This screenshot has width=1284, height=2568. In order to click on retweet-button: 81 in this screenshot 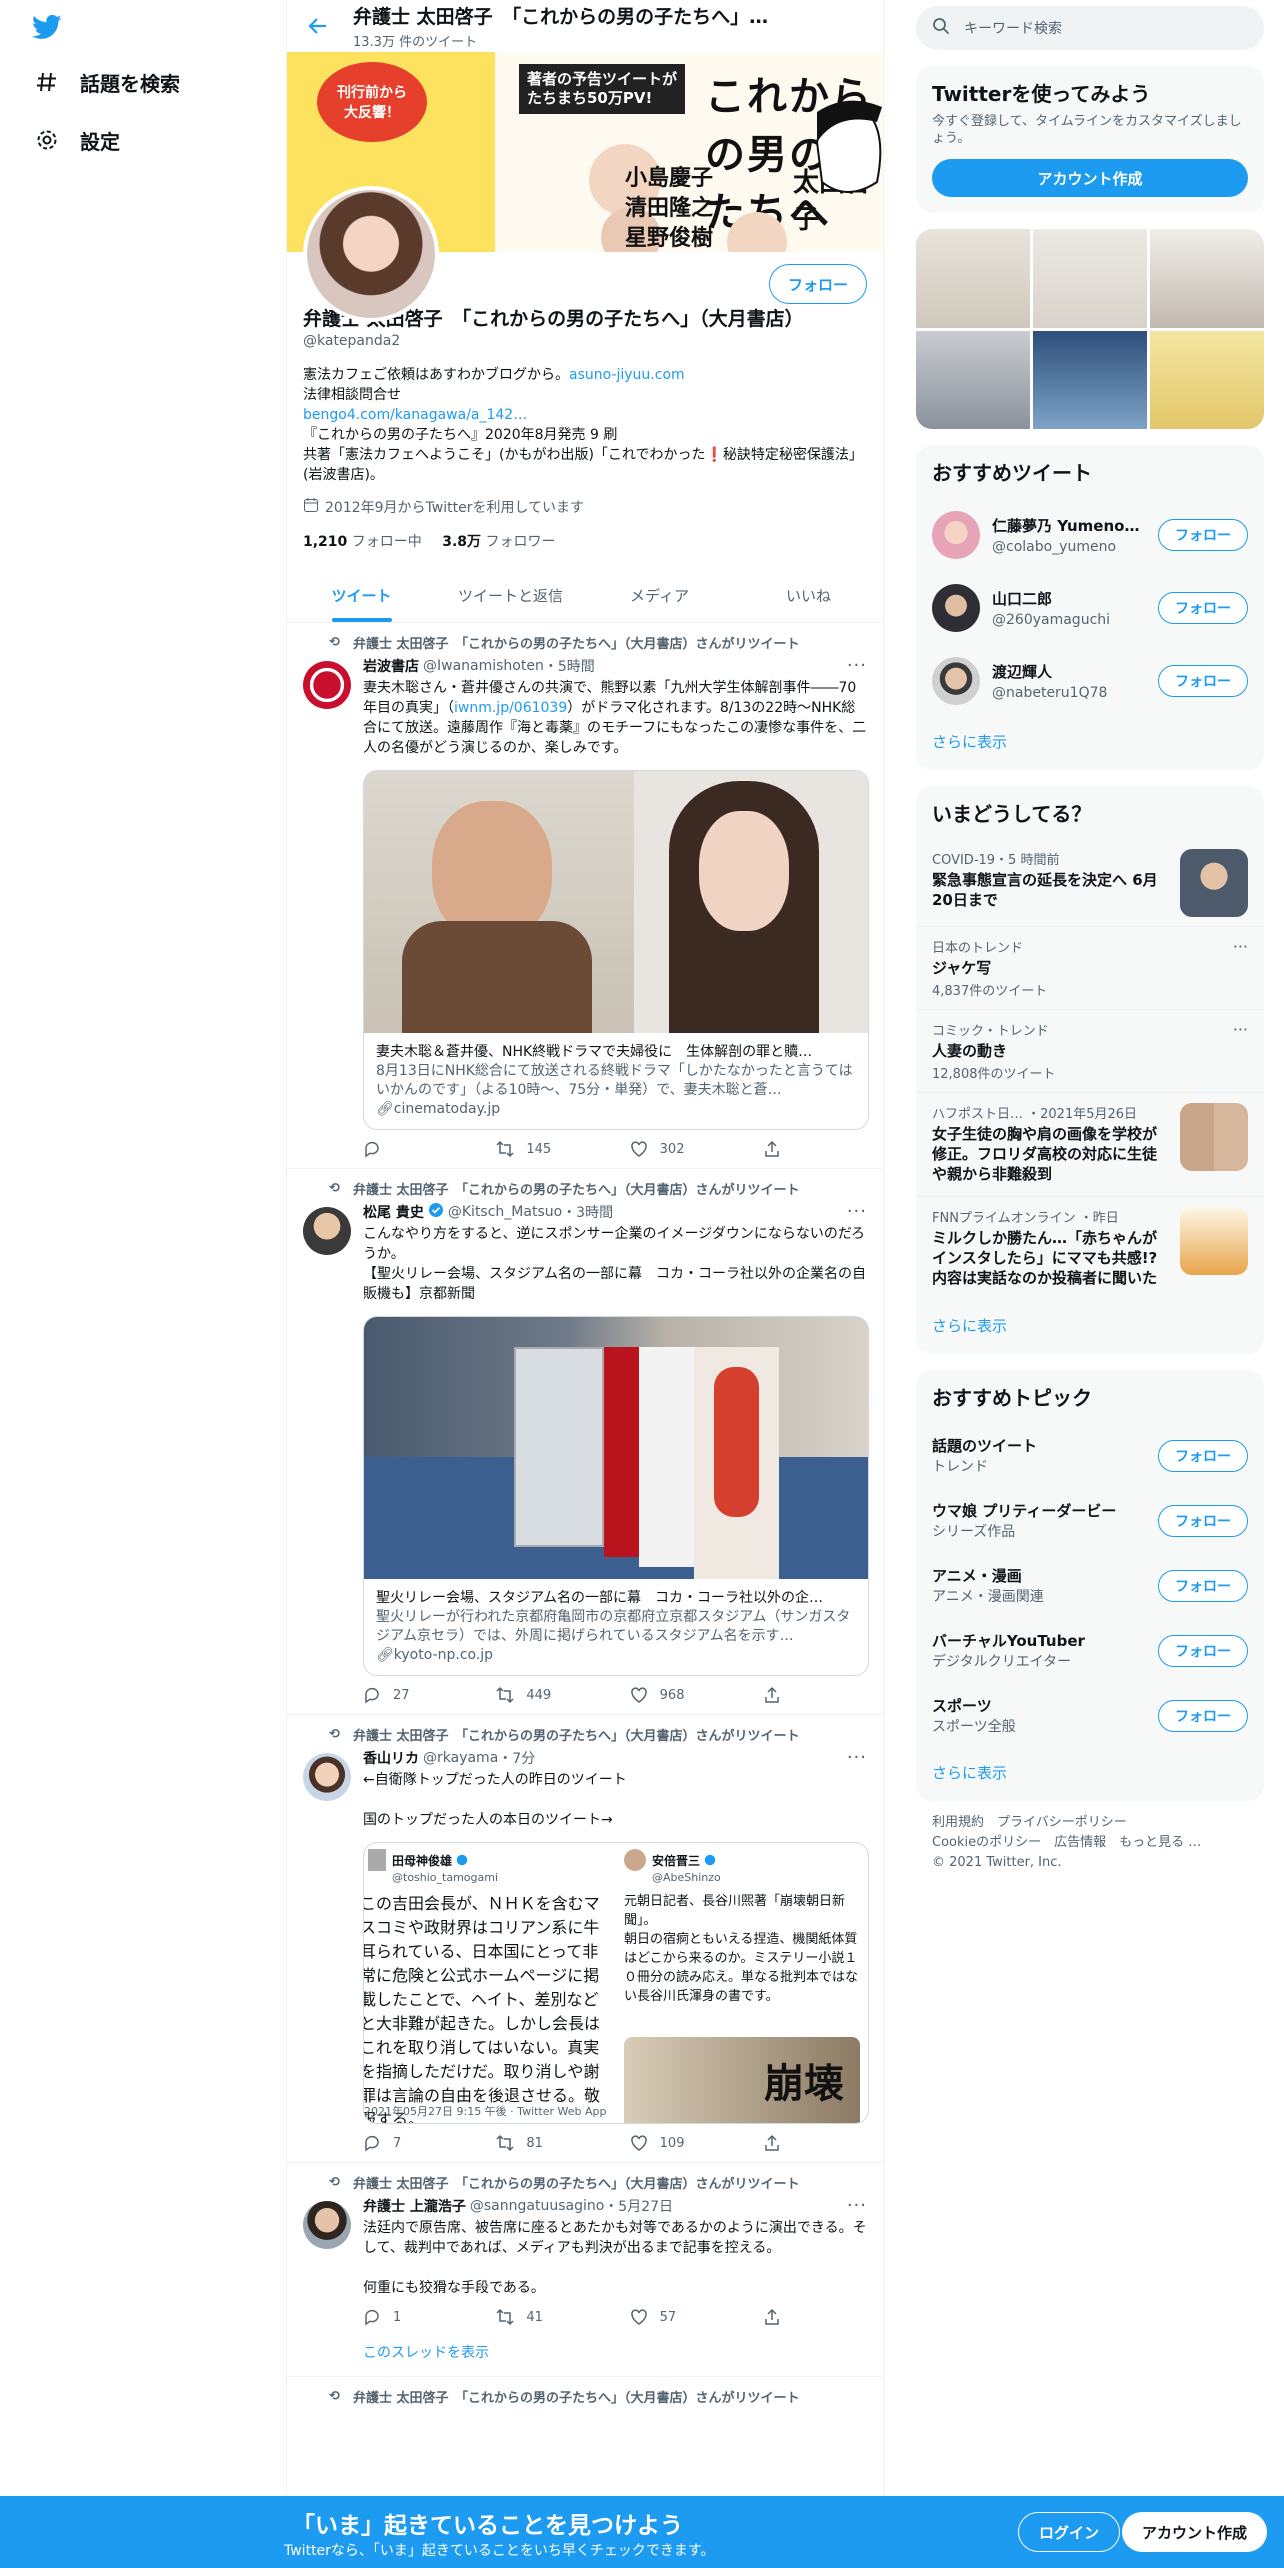, I will do `click(546, 2143)`.